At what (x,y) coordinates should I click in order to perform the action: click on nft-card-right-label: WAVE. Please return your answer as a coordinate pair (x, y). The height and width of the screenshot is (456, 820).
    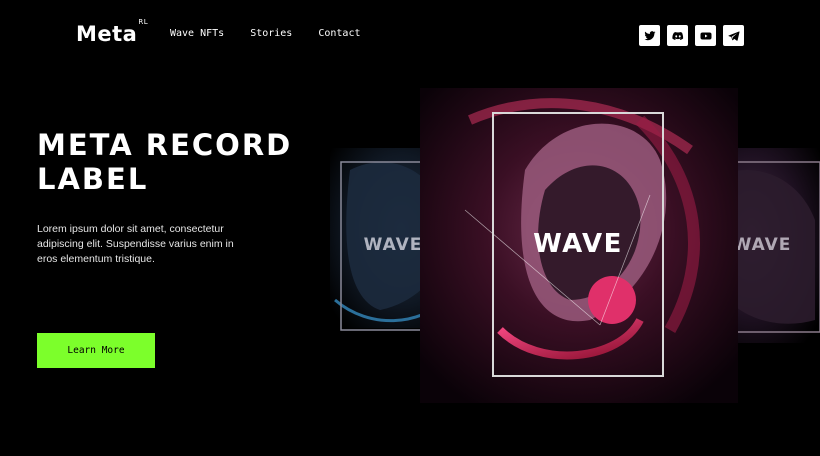
    Looking at the image, I should click on (762, 245).